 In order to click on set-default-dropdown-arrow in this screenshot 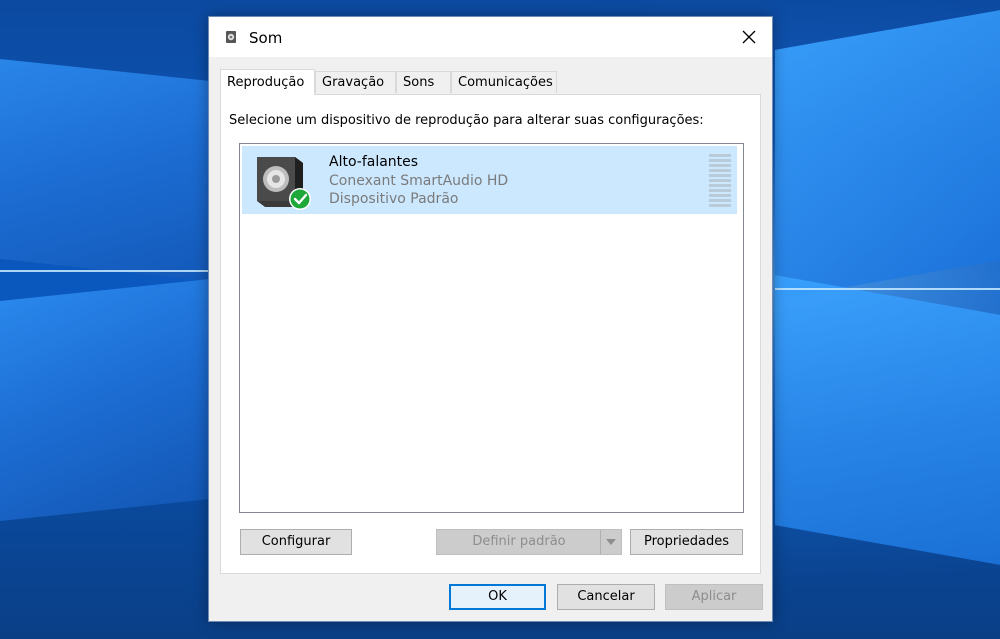, I will do `click(610, 542)`.